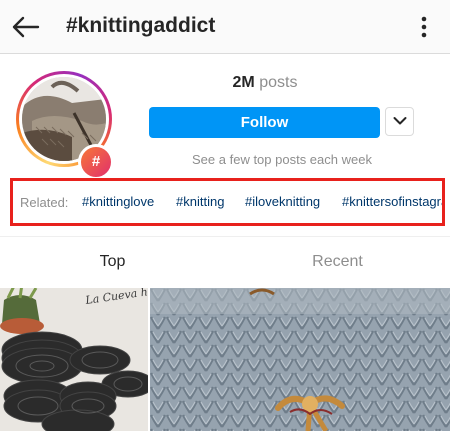 The image size is (450, 431). I want to click on post-tile: La Cueva handmade, so click(74, 359).